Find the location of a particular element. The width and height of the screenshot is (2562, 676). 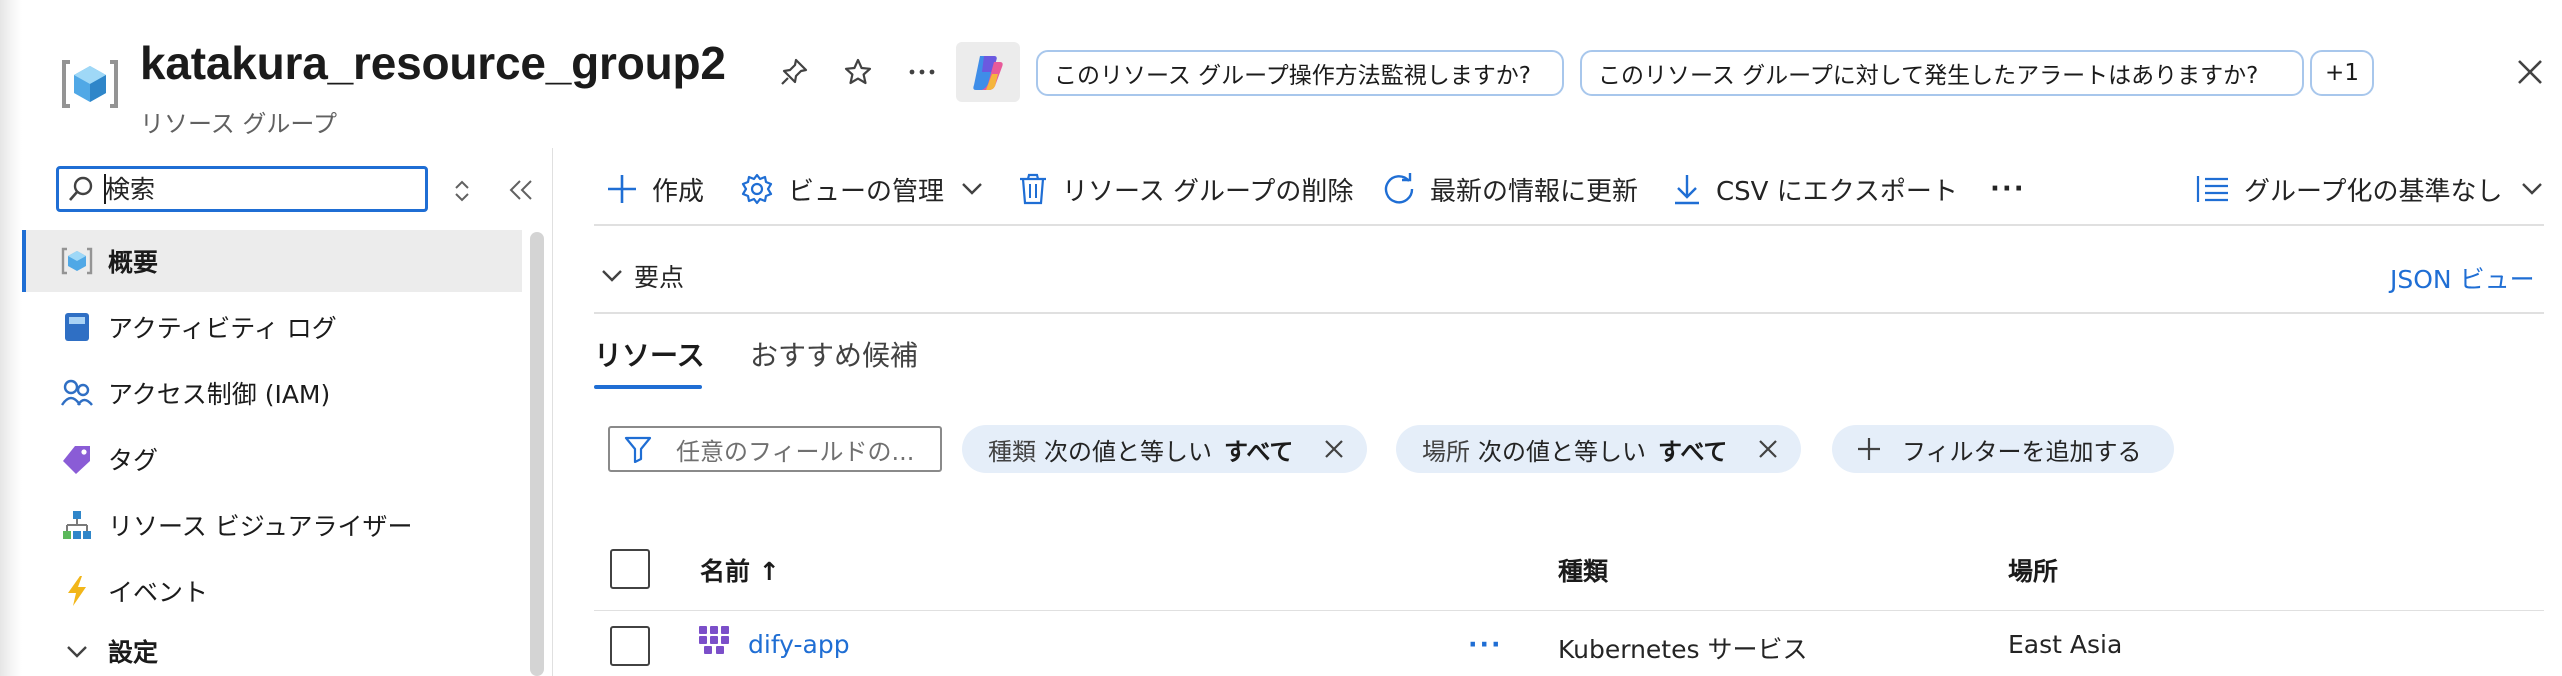

grouping-dropdown: グループ化の基準なし is located at coordinates (2377, 189).